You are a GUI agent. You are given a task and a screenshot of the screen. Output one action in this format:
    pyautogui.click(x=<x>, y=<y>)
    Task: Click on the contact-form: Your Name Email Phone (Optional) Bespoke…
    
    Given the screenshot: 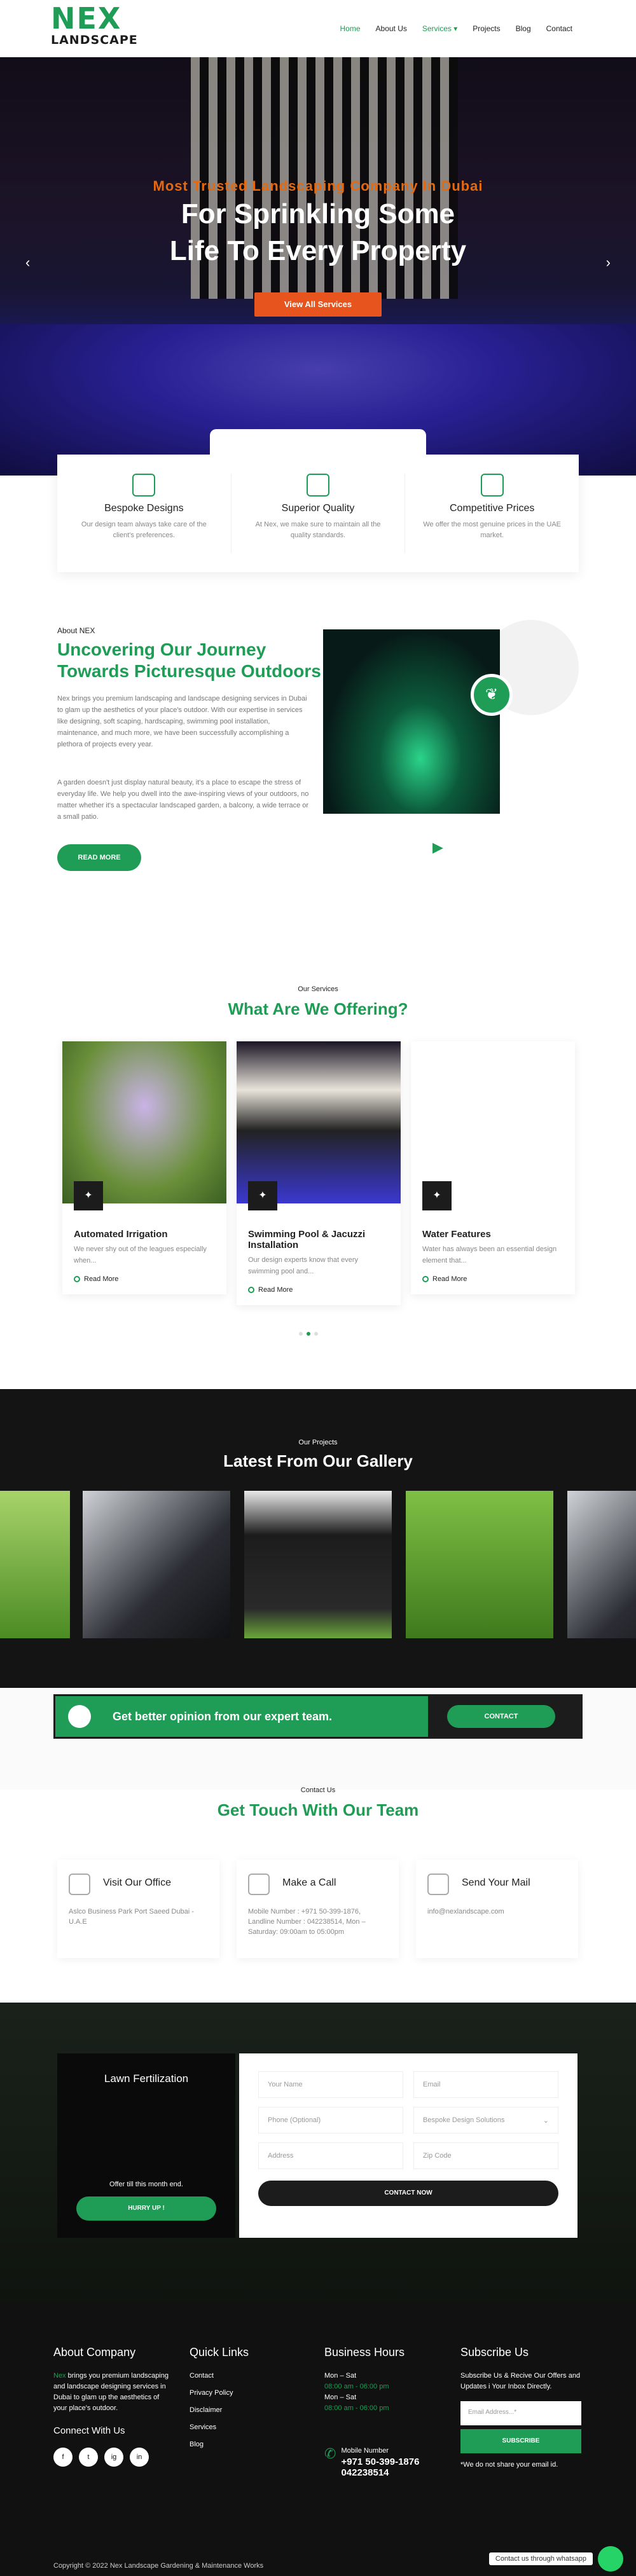 What is the action you would take?
    pyautogui.click(x=408, y=2145)
    